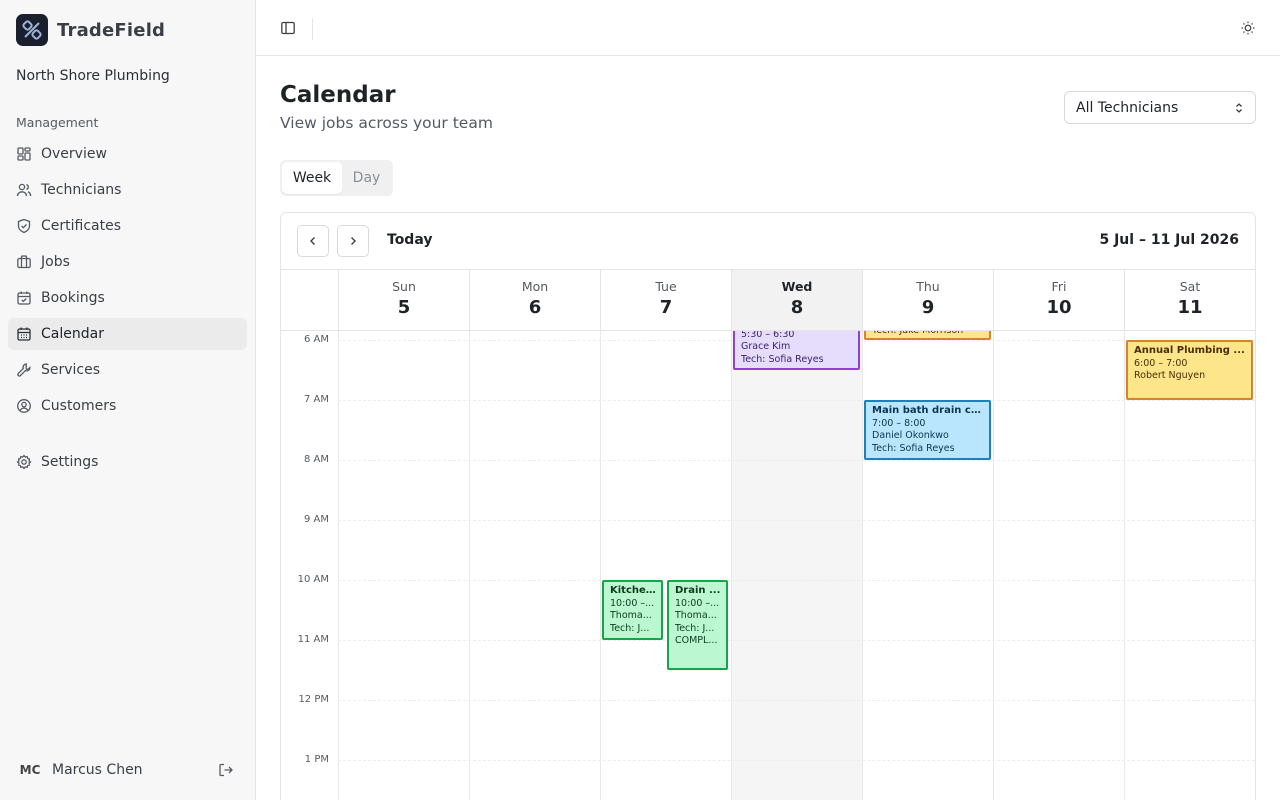  What do you see at coordinates (313, 699) in the screenshot?
I see `hour-label: 12 PM` at bounding box center [313, 699].